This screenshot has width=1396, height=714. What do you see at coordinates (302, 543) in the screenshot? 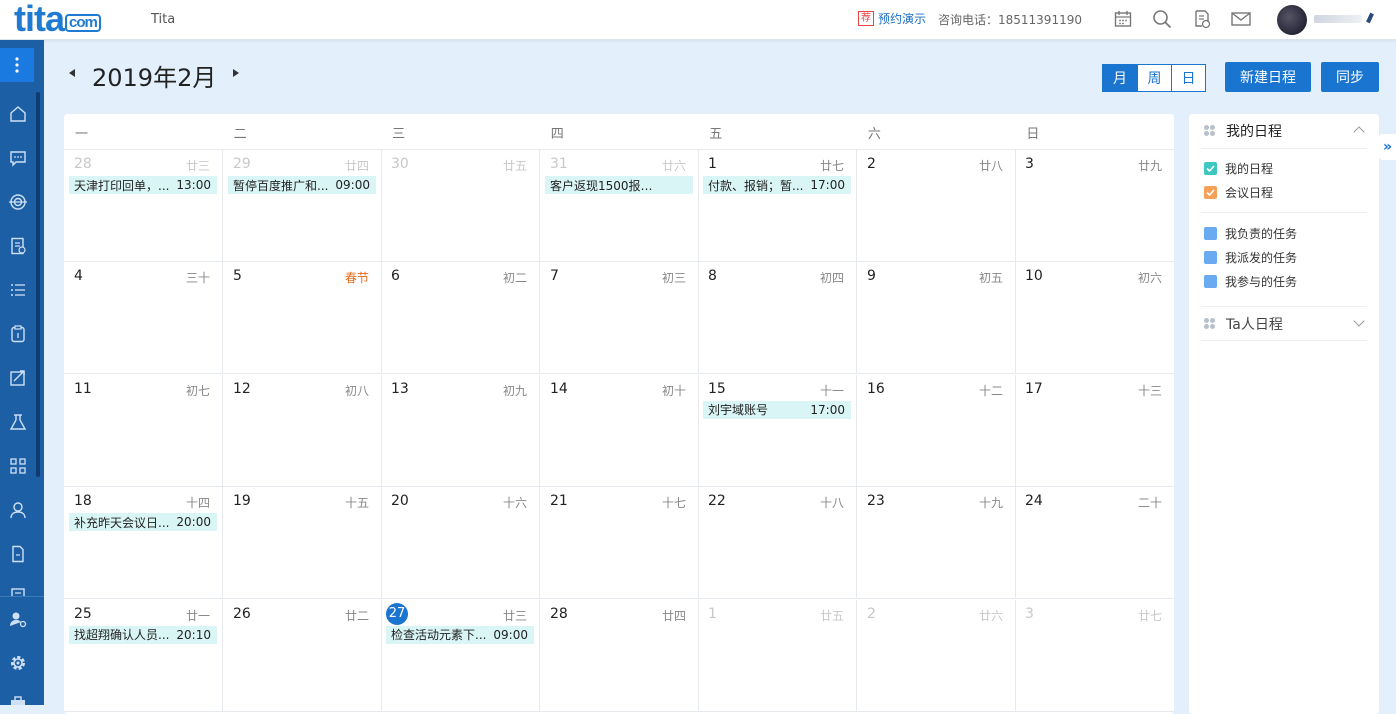
I see `day-cell: 19 十五` at bounding box center [302, 543].